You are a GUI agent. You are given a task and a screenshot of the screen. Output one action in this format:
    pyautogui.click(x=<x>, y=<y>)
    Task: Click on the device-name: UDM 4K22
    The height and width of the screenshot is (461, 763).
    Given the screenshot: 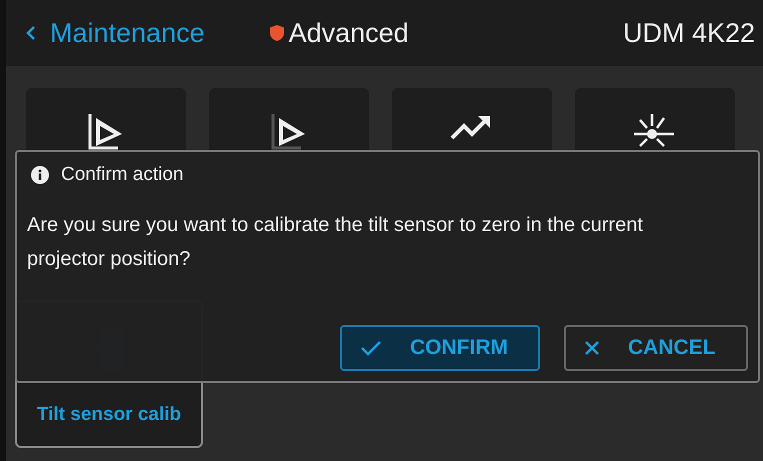 What is the action you would take?
    pyautogui.click(x=688, y=33)
    